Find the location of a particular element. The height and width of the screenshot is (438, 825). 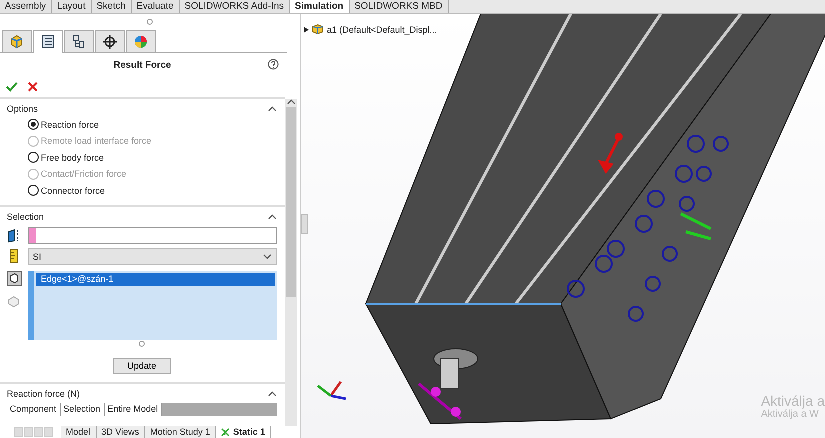

command-tab: Evaluate is located at coordinates (156, 6).